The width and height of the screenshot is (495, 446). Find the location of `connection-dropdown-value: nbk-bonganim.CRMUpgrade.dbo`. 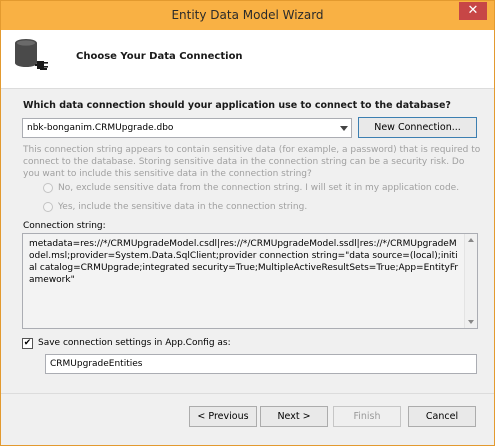

connection-dropdown-value: nbk-bonganim.CRMUpgrade.dbo is located at coordinates (100, 128).